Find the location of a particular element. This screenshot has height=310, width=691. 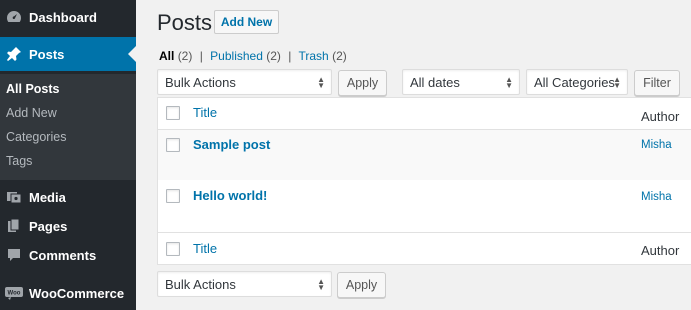

menu-item-comments: Comments is located at coordinates (68, 255).